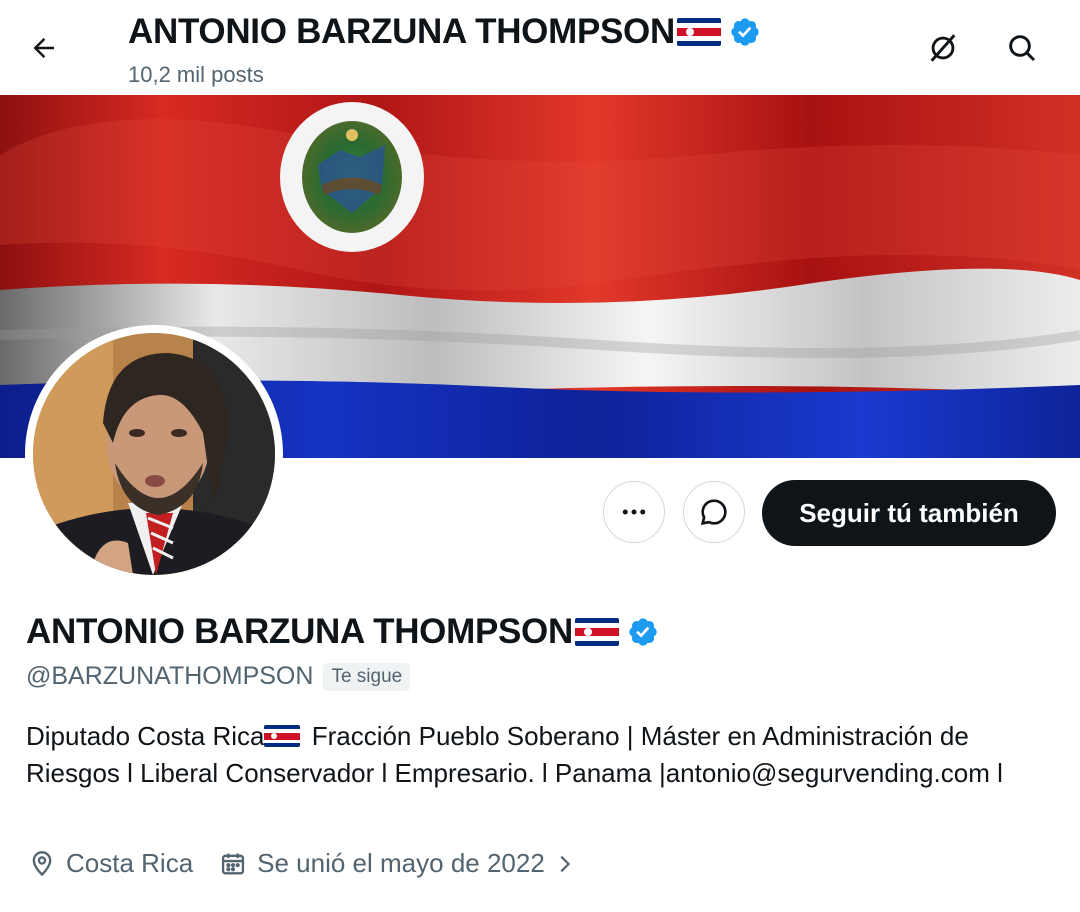 The width and height of the screenshot is (1080, 912). I want to click on profile-meta: Costa Rica Se unió el mayo de 2022, so click(301, 863).